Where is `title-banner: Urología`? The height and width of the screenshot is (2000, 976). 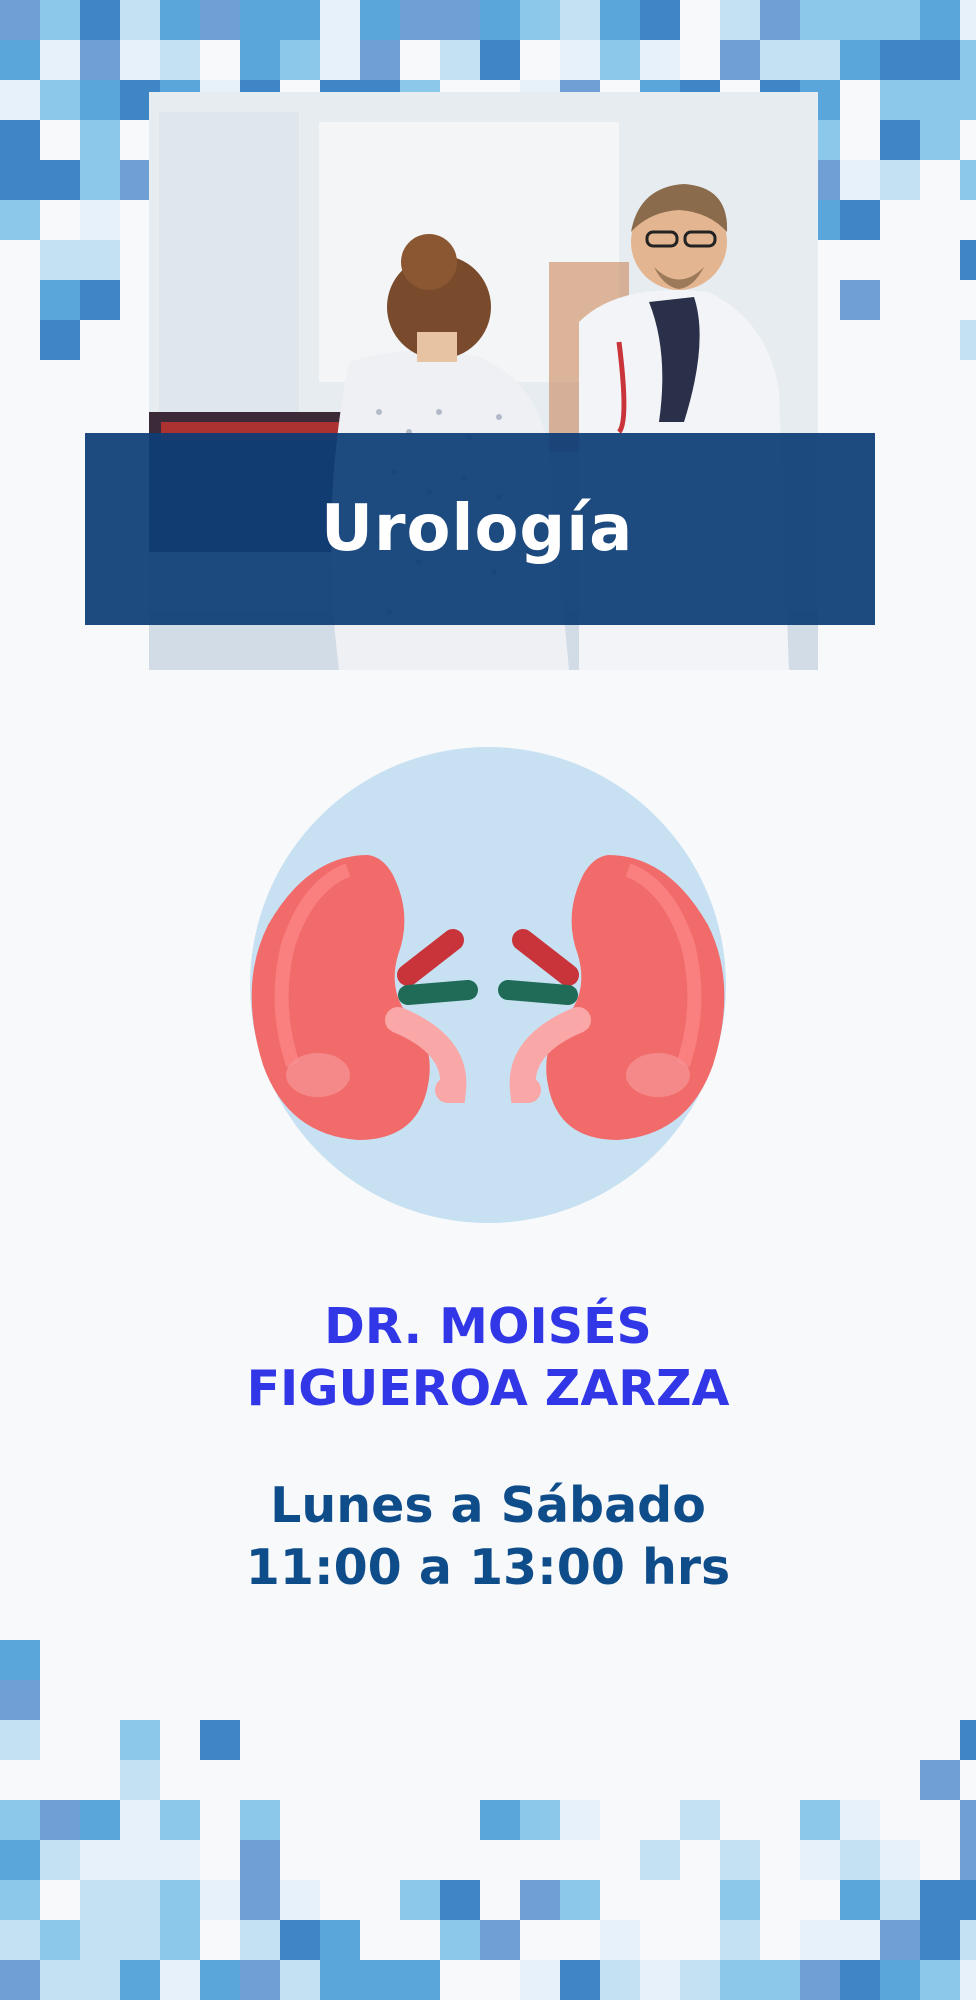
title-banner: Urología is located at coordinates (480, 529).